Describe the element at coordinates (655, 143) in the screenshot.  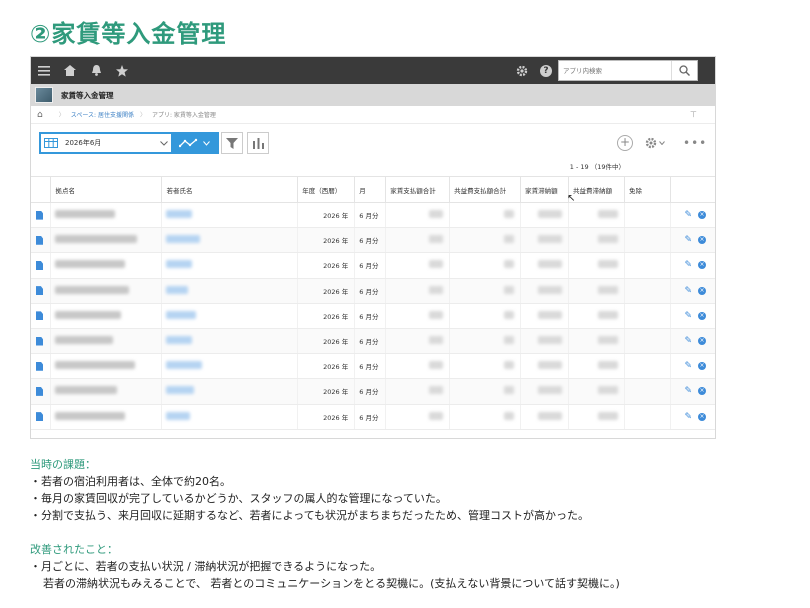
I see `settings-button` at that location.